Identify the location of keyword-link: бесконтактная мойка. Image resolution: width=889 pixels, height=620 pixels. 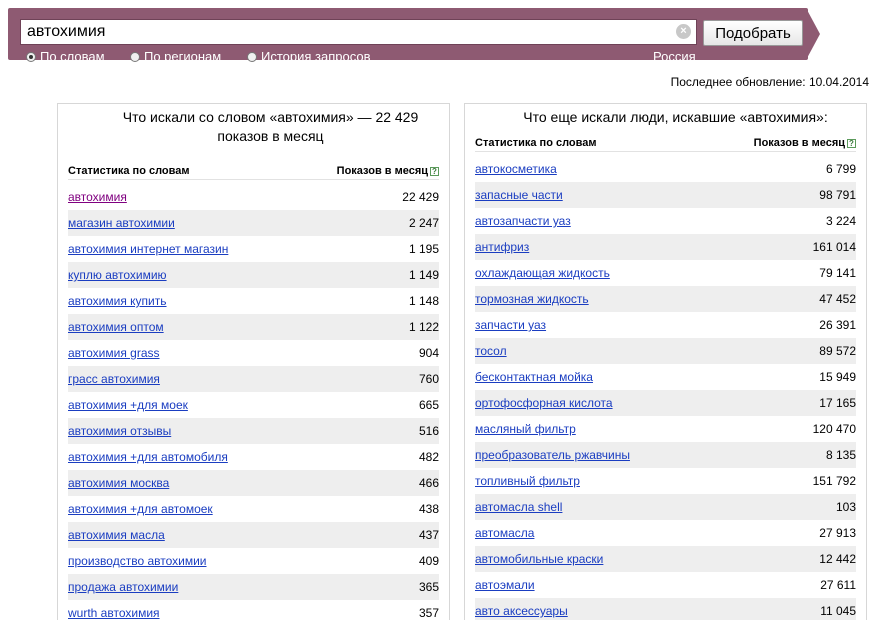
(534, 377).